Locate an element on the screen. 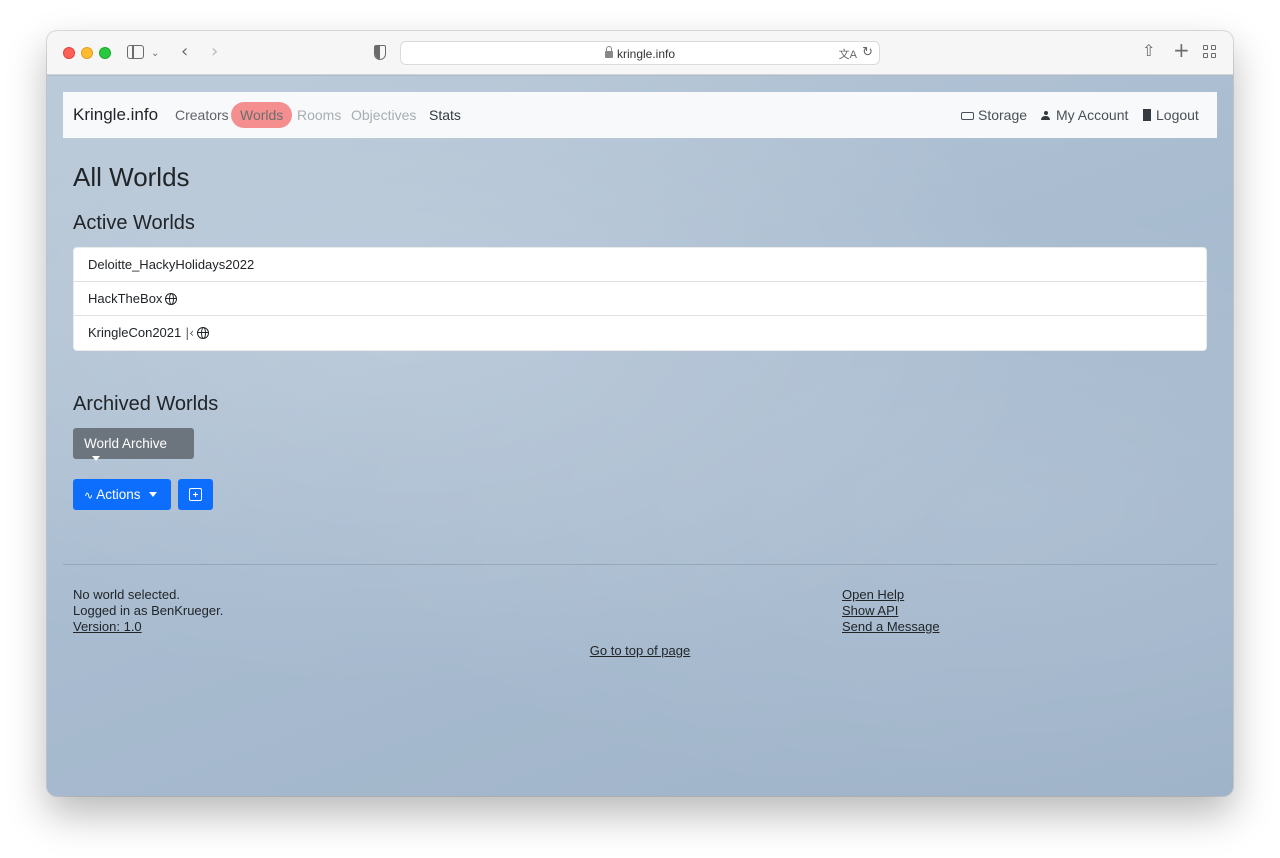  nav-creators: Creators is located at coordinates (202, 115).